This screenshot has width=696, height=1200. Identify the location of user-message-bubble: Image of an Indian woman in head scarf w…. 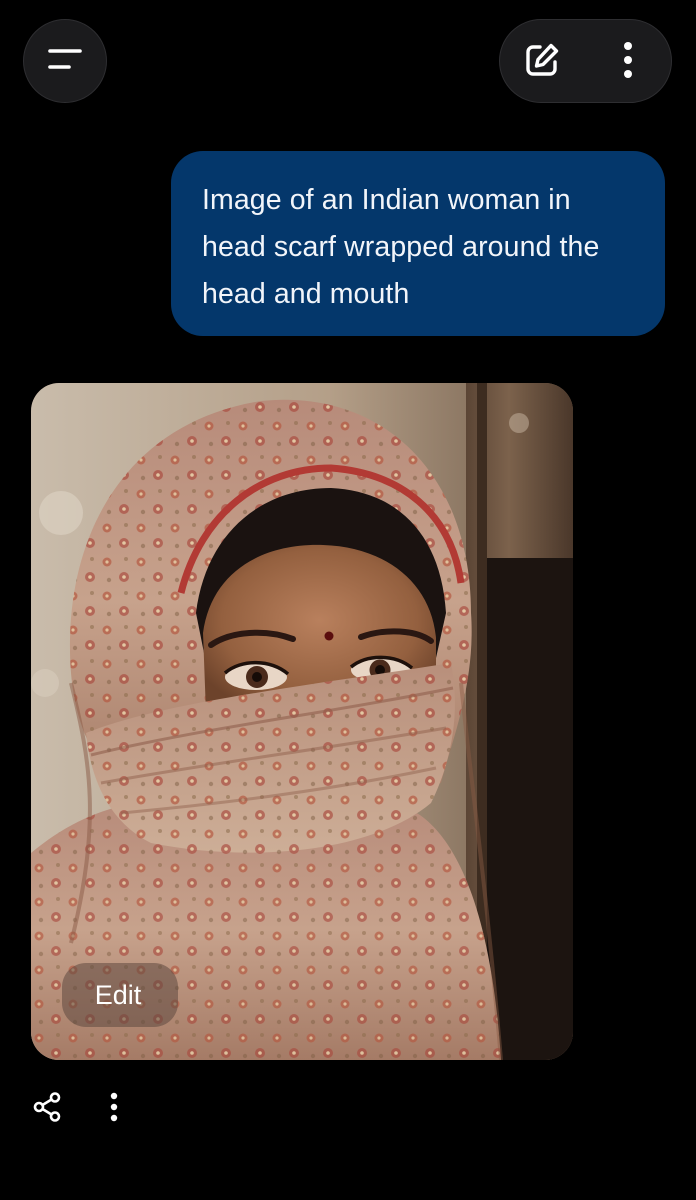
(418, 243).